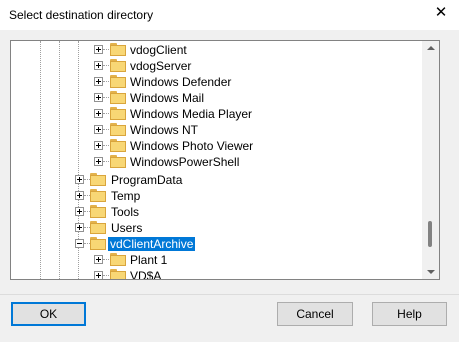  Describe the element at coordinates (48, 314) in the screenshot. I see `ok-button: OK` at that location.